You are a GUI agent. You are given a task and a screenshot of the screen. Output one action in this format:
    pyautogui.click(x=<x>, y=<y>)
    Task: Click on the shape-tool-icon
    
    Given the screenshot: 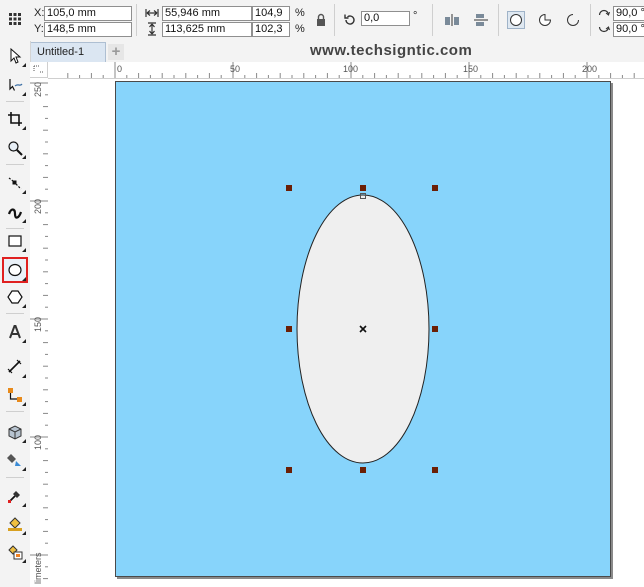 What is the action you would take?
    pyautogui.click(x=15, y=85)
    